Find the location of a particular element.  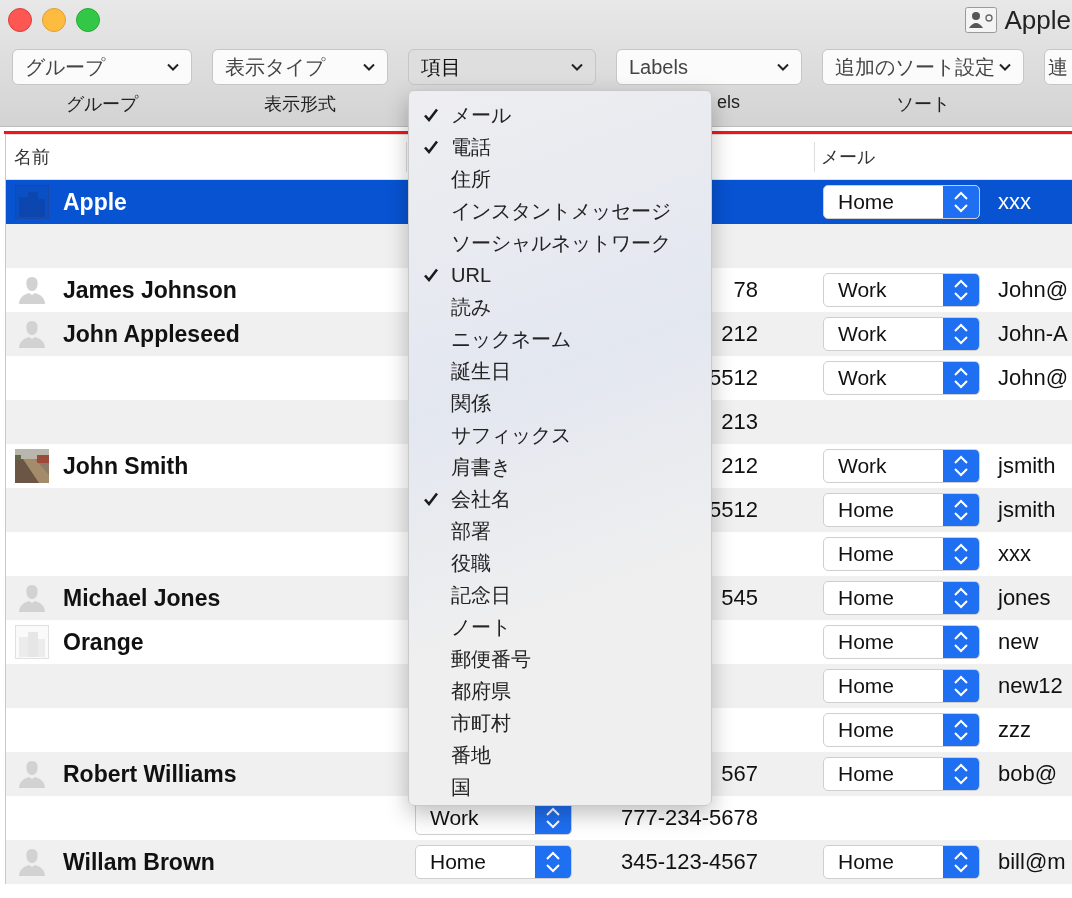

phone-number: 545 is located at coordinates (739, 597).